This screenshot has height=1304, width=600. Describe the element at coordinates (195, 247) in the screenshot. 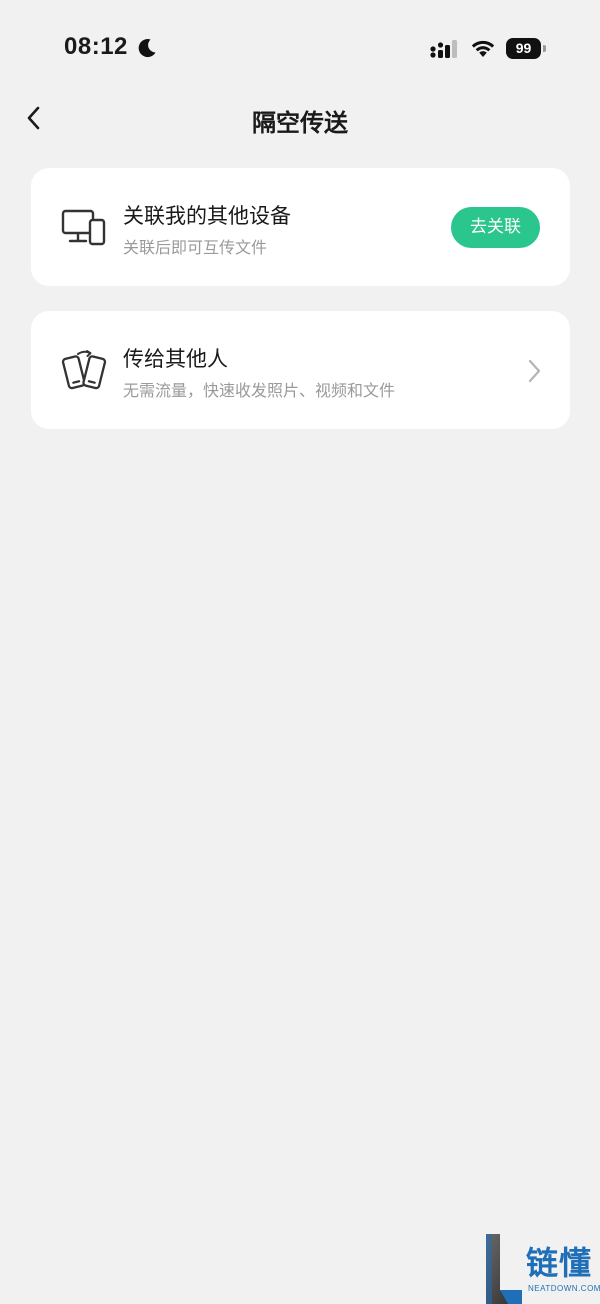

I see `card-subtitle: 关联后即可互传文件` at that location.